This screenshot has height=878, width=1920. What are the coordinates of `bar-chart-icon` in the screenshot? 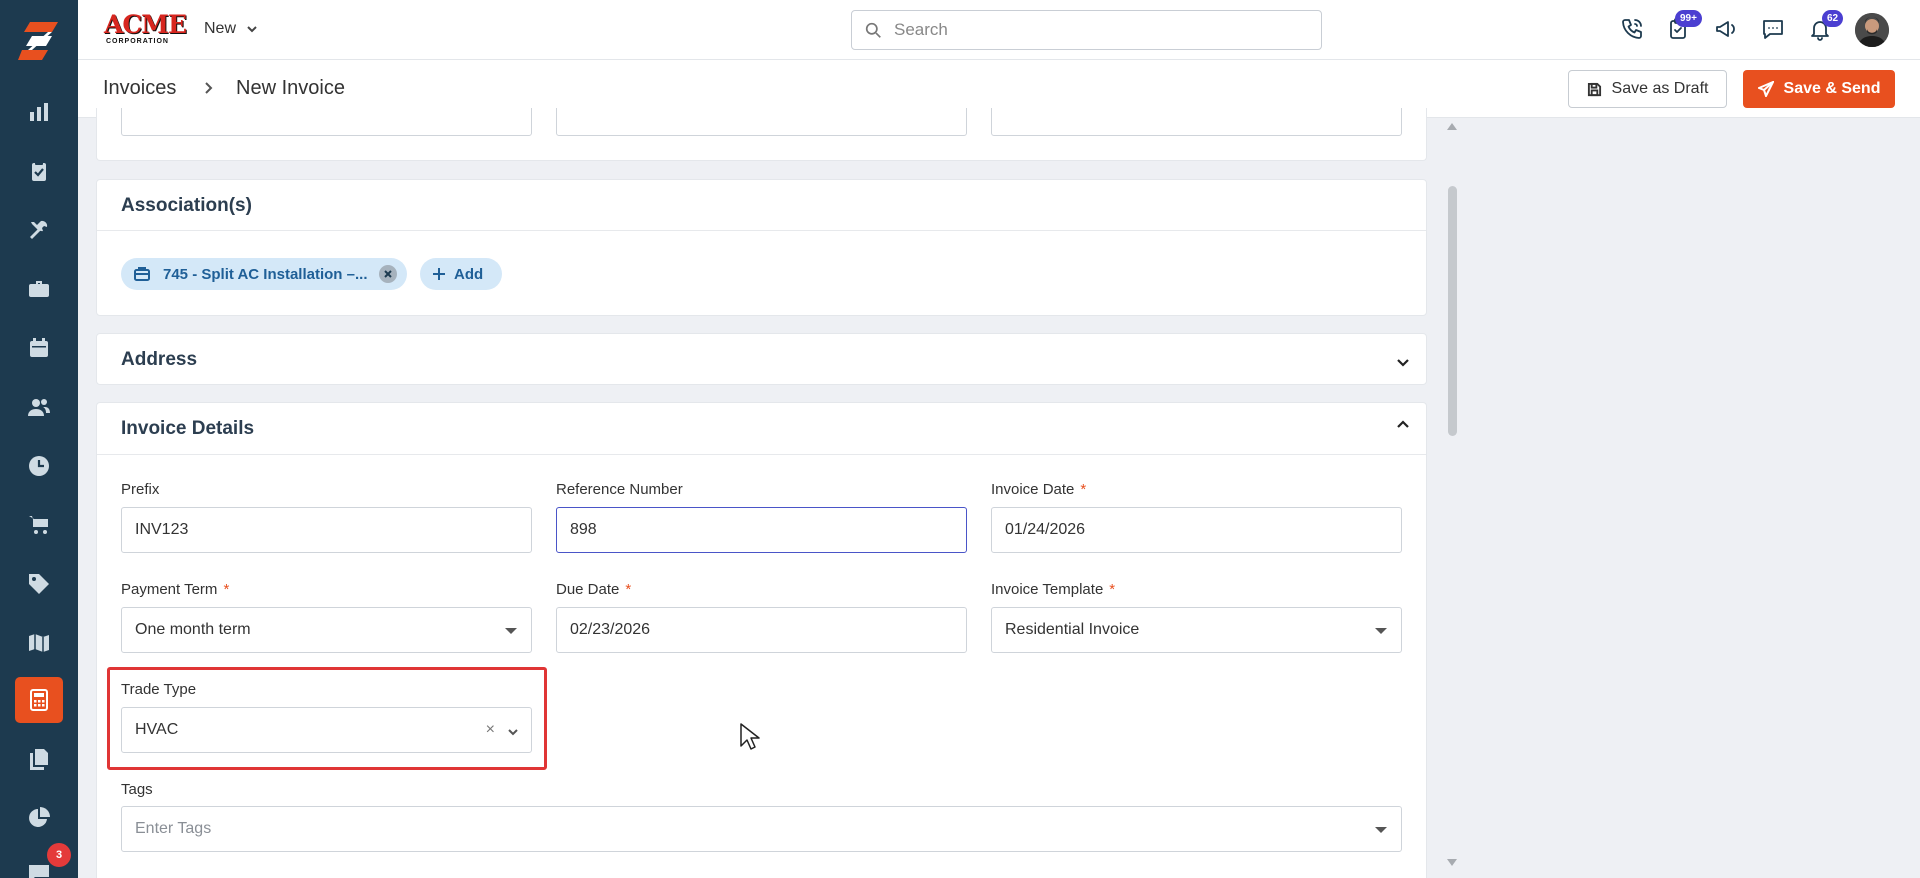 It's located at (39, 112).